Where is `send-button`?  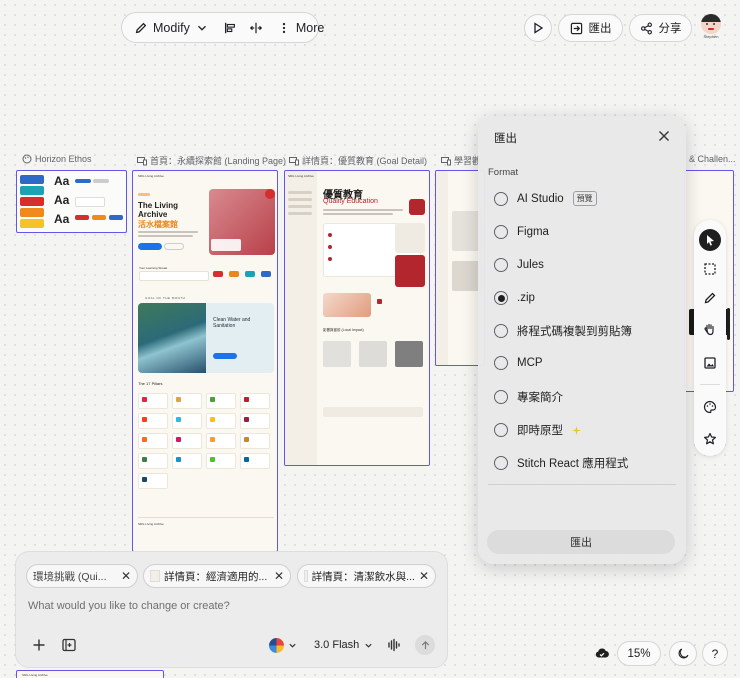
send-button is located at coordinates (425, 645).